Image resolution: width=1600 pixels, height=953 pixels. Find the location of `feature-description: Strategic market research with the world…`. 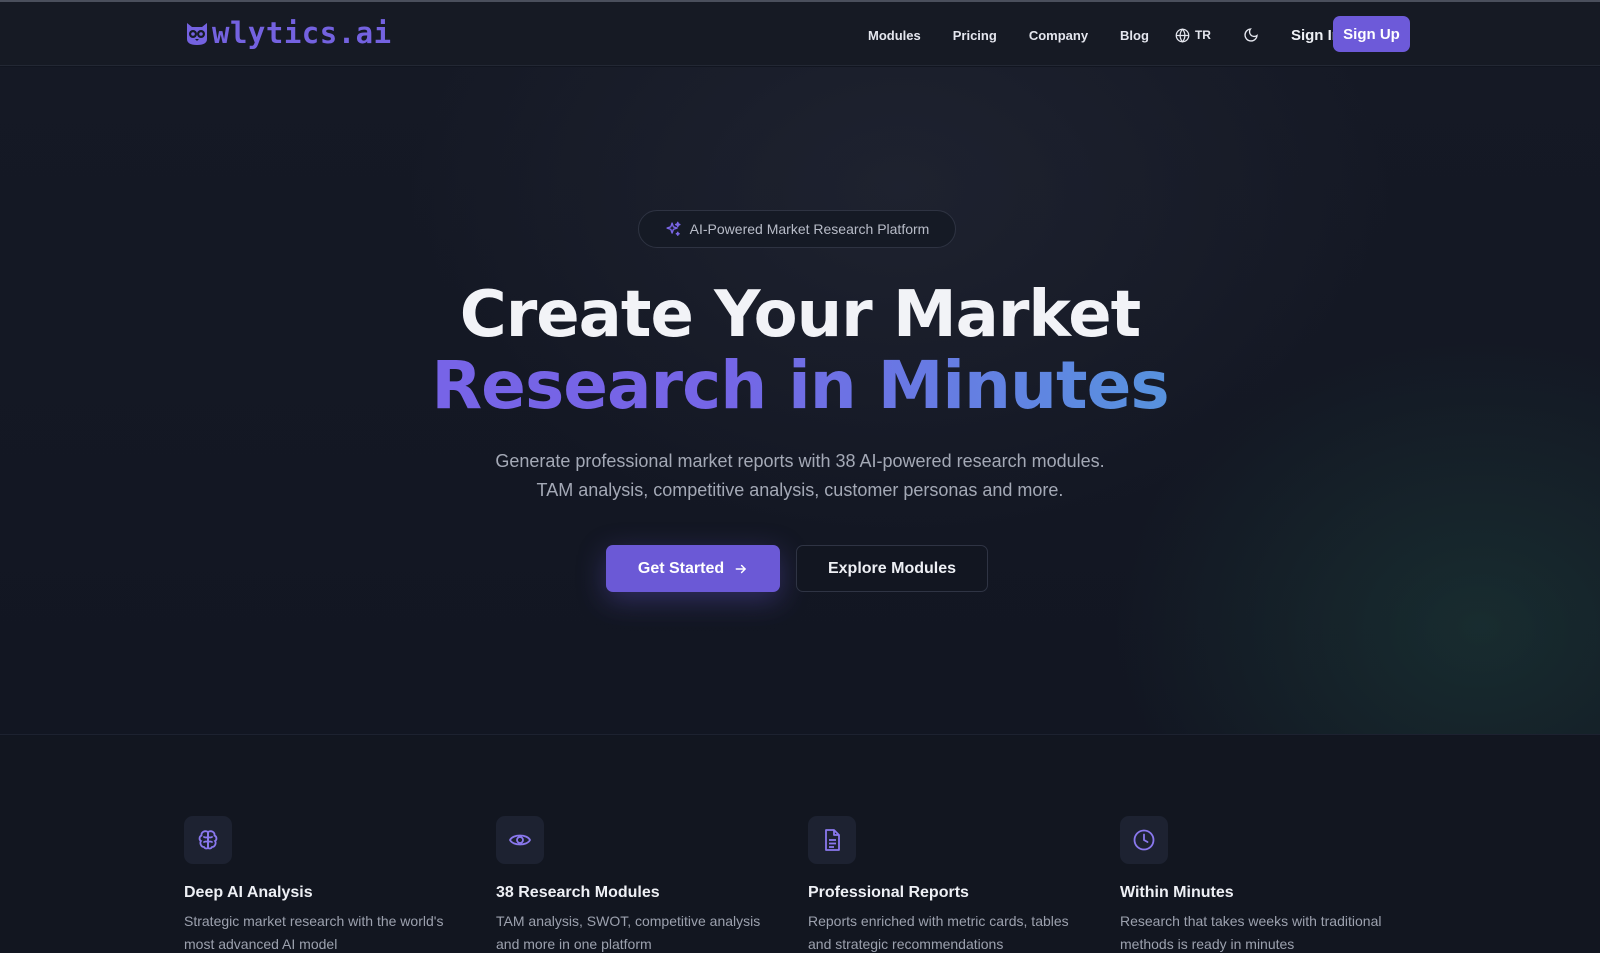

feature-description: Strategic market research with the world… is located at coordinates (329, 931).